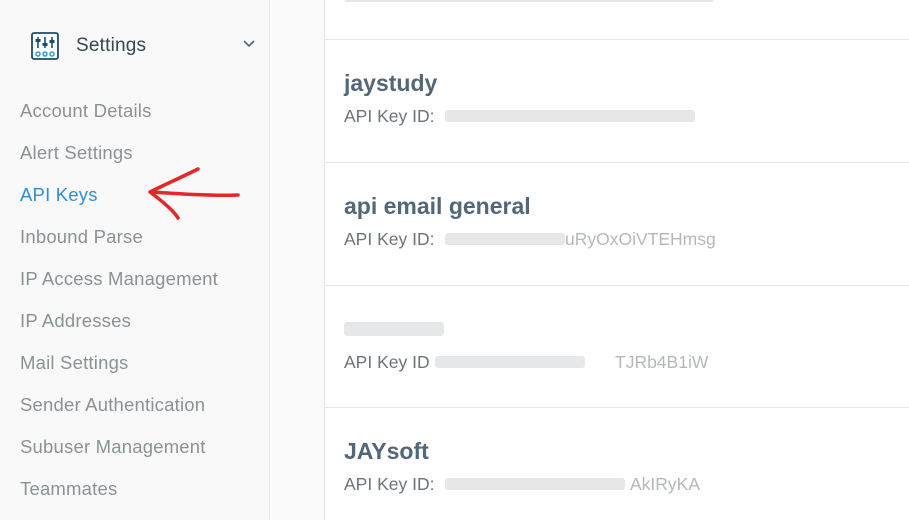 This screenshot has width=909, height=520. What do you see at coordinates (665, 484) in the screenshot?
I see `api-key-id-fragment: AkIRyKA` at bounding box center [665, 484].